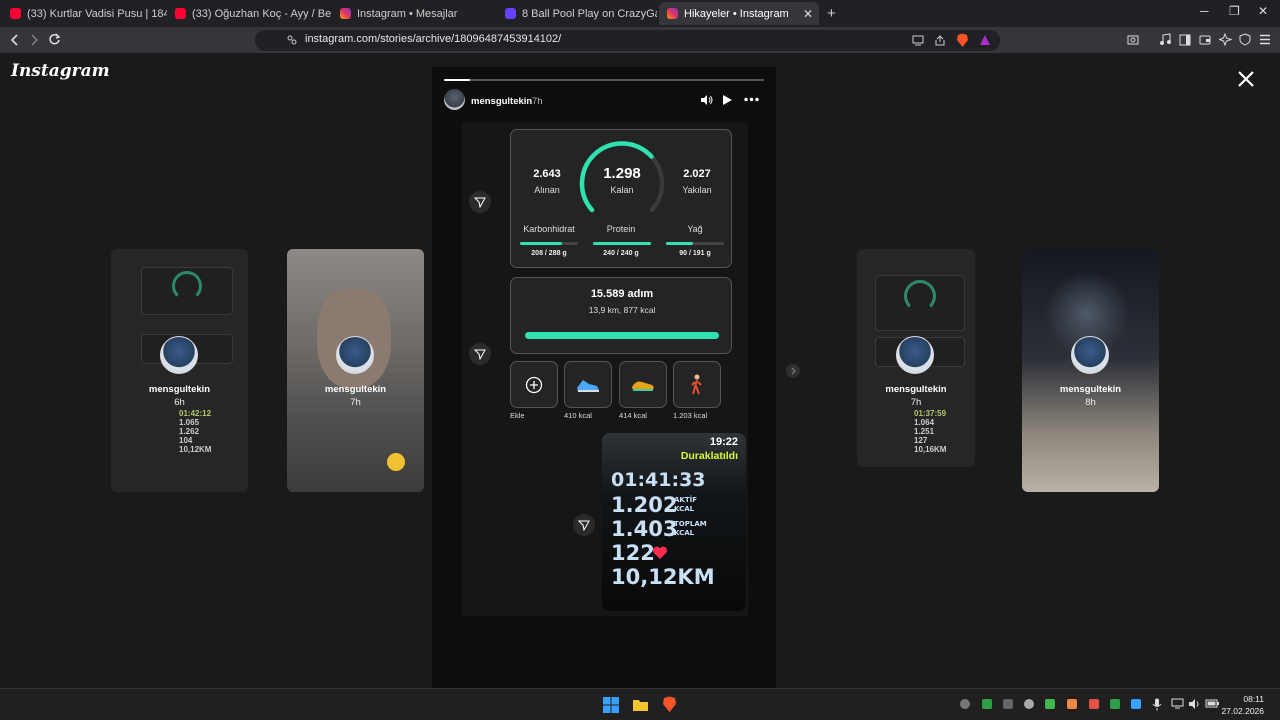 This screenshot has width=1280, height=720. I want to click on play-icon, so click(727, 100).